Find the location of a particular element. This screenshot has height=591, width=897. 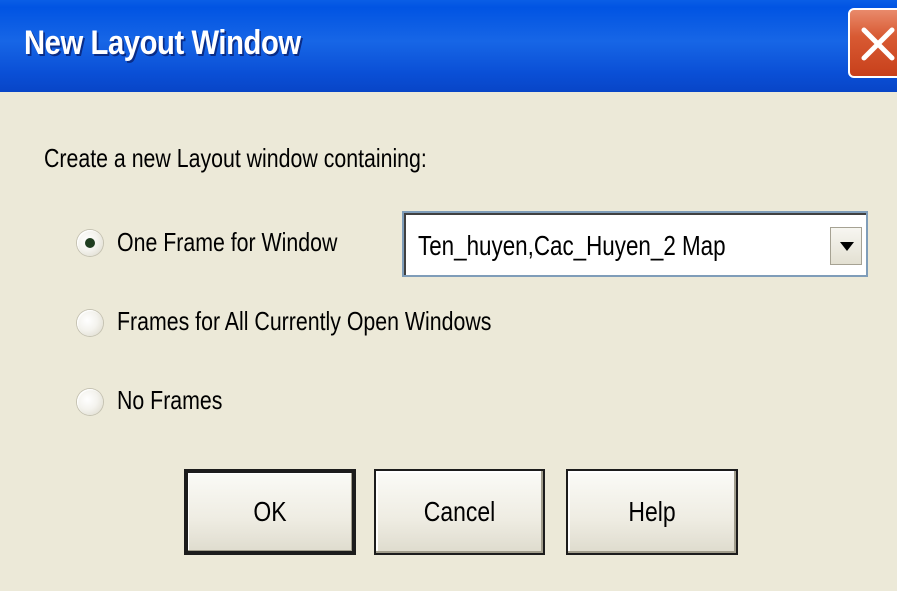

radio-no-frames is located at coordinates (90, 402).